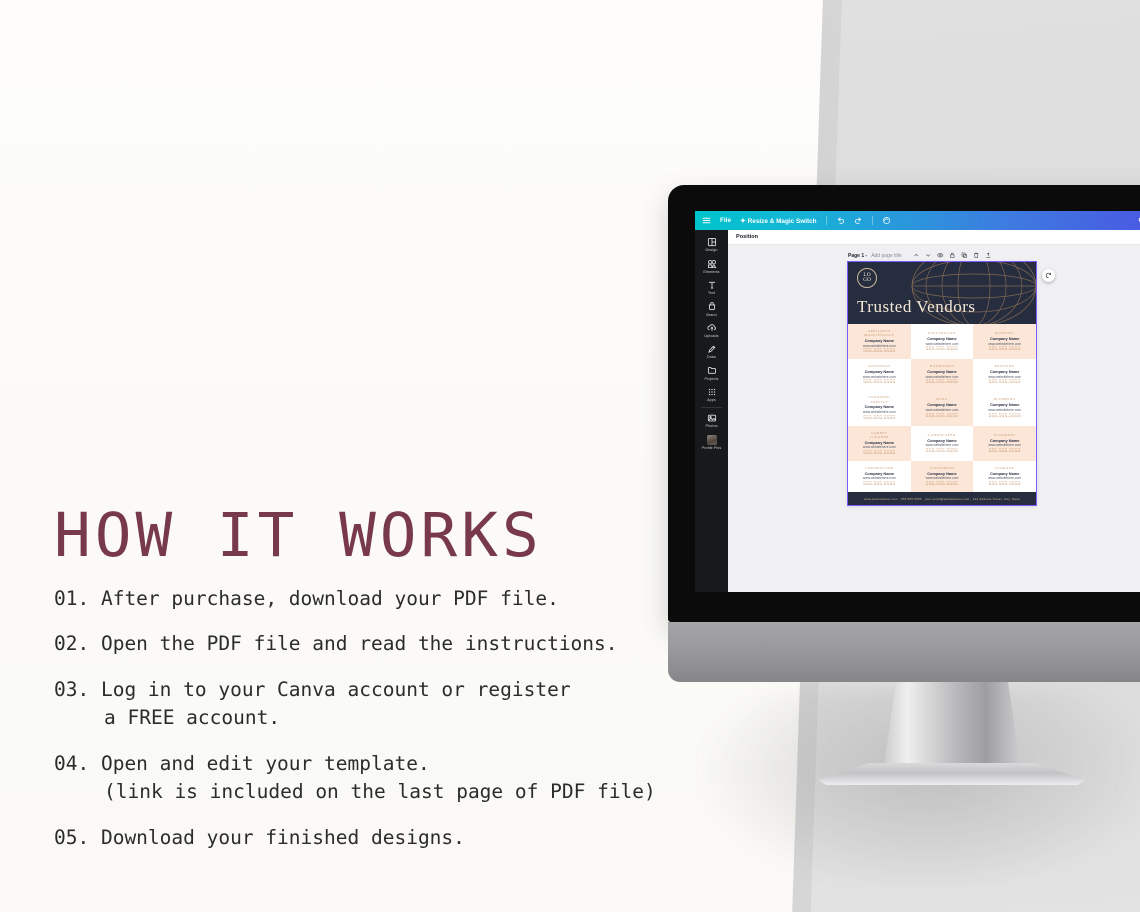  What do you see at coordinates (942, 293) in the screenshot?
I see `design-header: LO GO Trusted Vendors` at bounding box center [942, 293].